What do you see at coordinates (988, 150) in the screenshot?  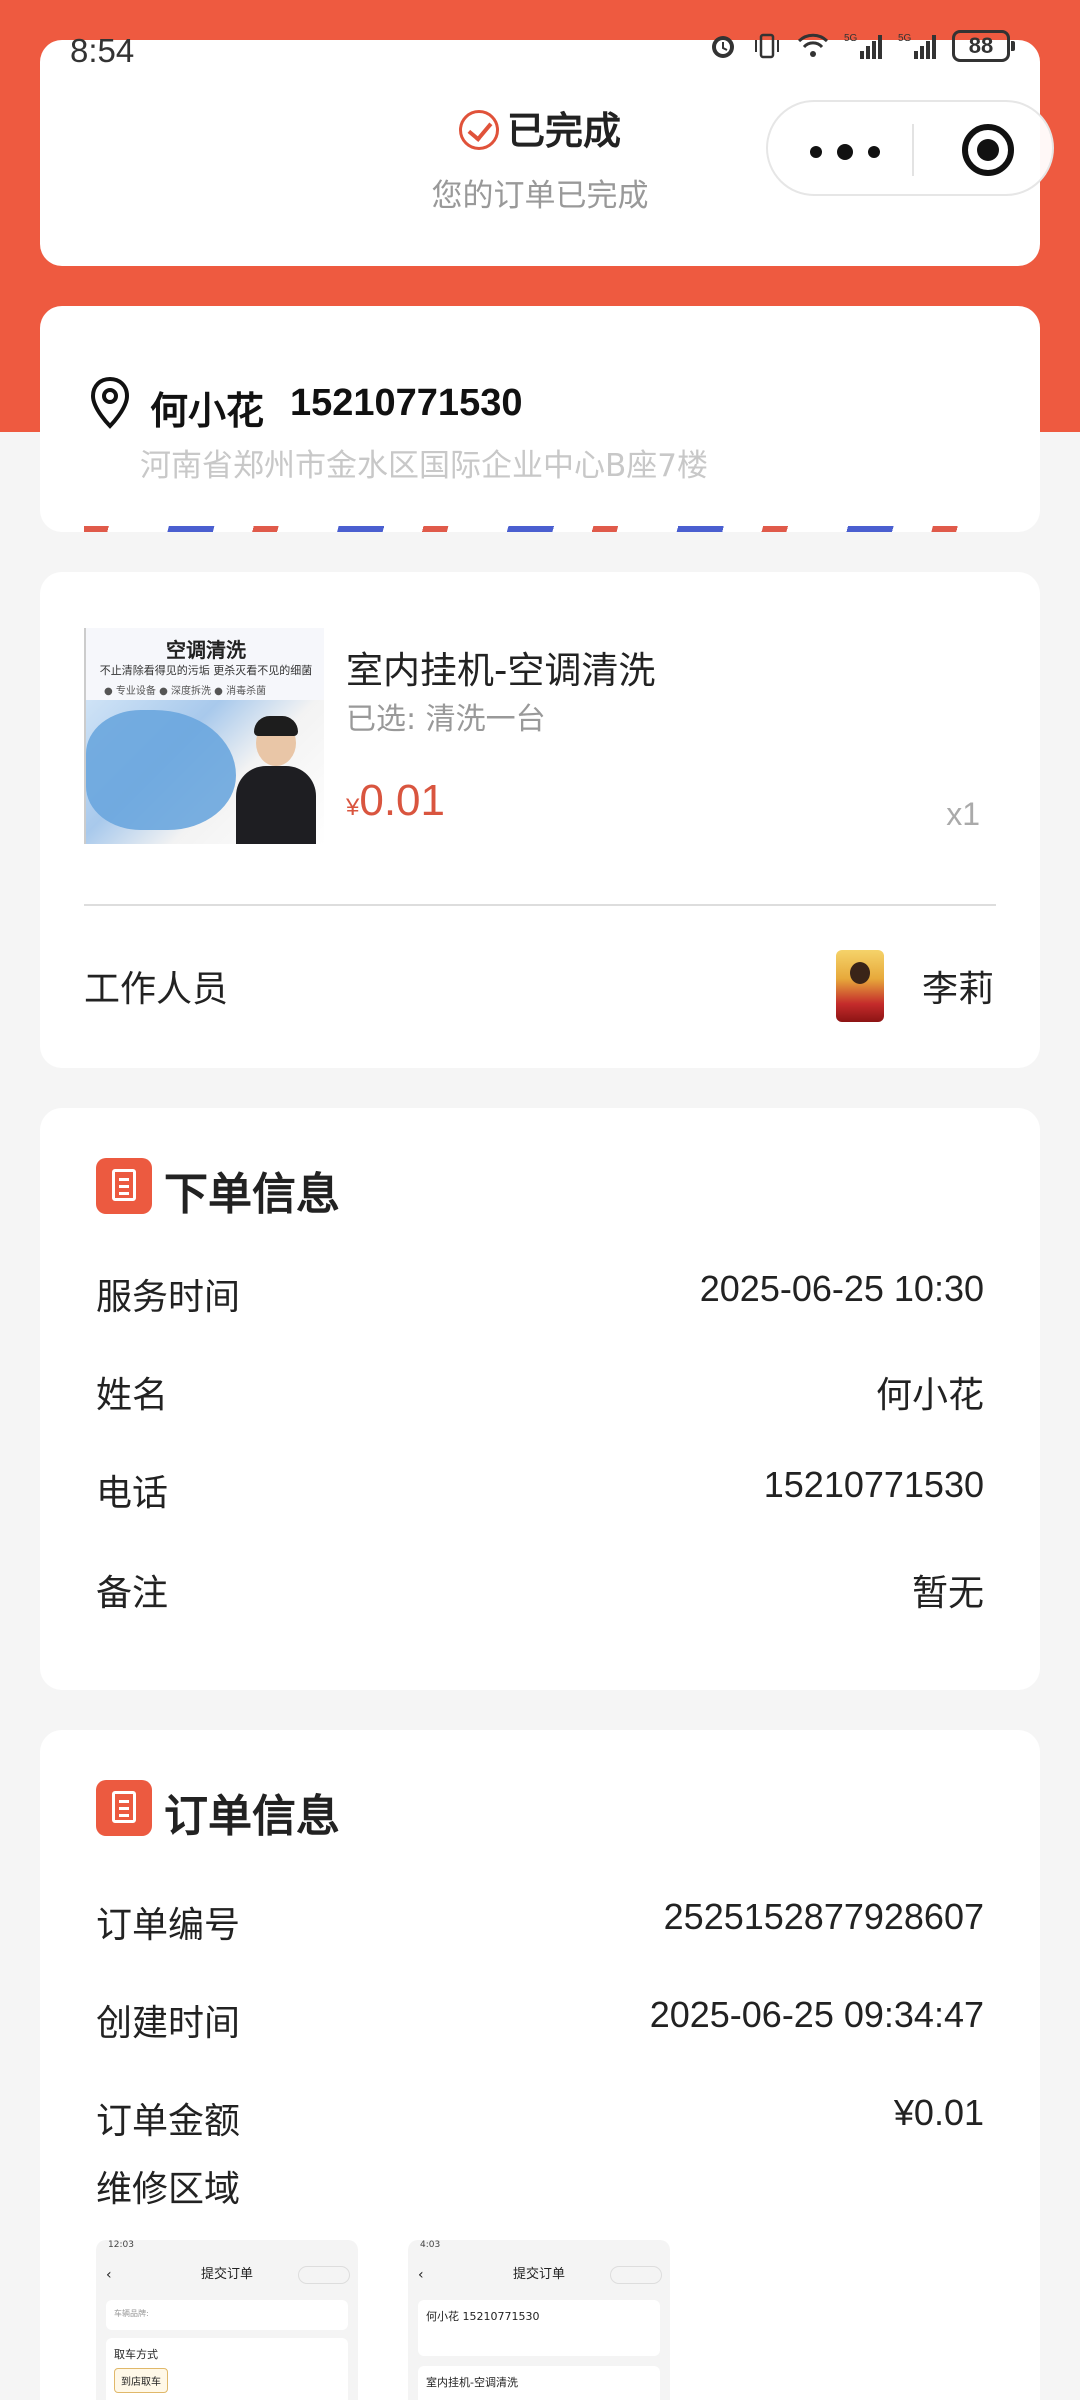 I see `close-miniprogram-icon` at bounding box center [988, 150].